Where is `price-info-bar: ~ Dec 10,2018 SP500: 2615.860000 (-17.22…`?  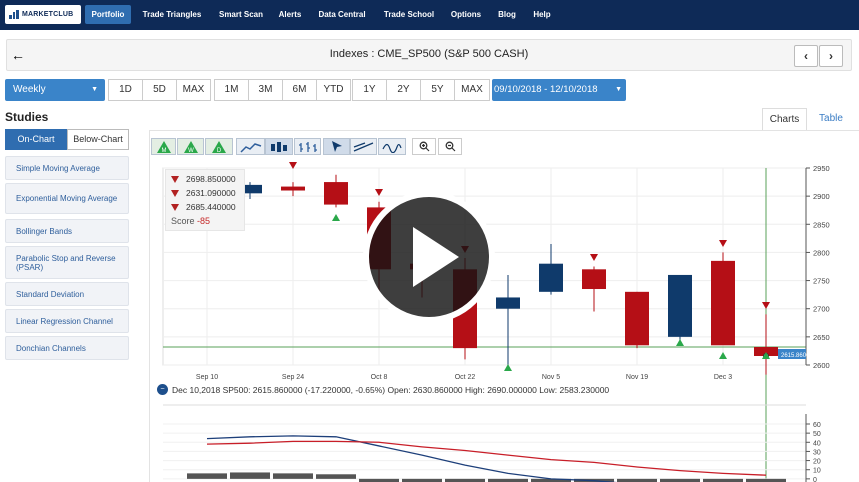 price-info-bar: ~ Dec 10,2018 SP500: 2615.860000 (-17.22… is located at coordinates (383, 389).